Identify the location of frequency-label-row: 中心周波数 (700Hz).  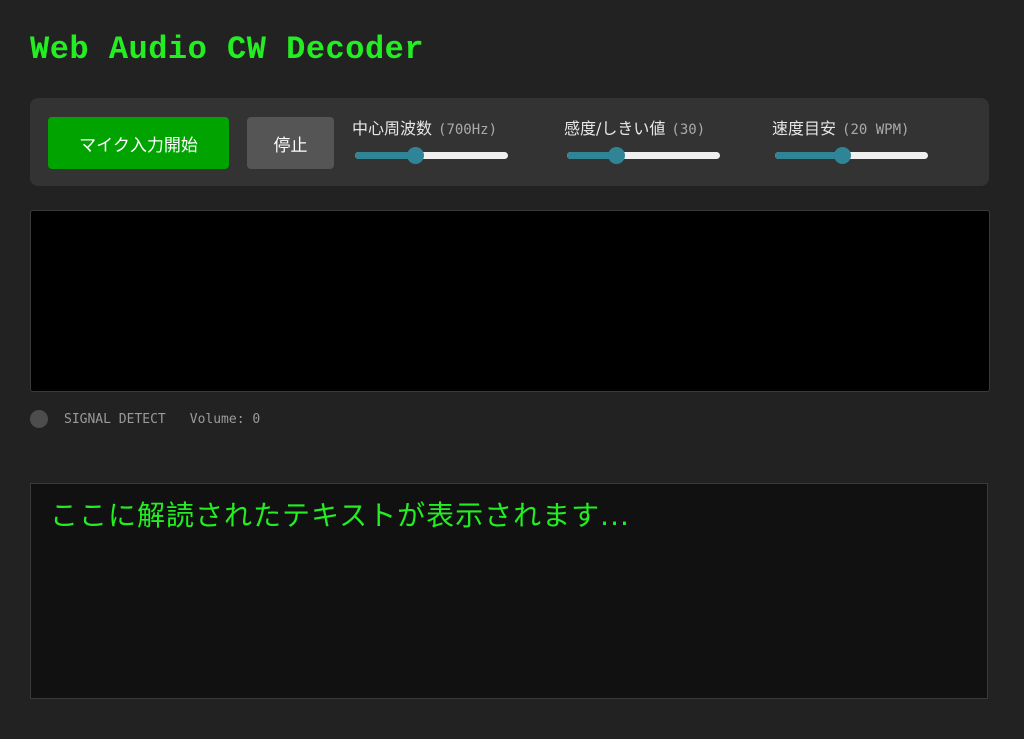
(430, 129).